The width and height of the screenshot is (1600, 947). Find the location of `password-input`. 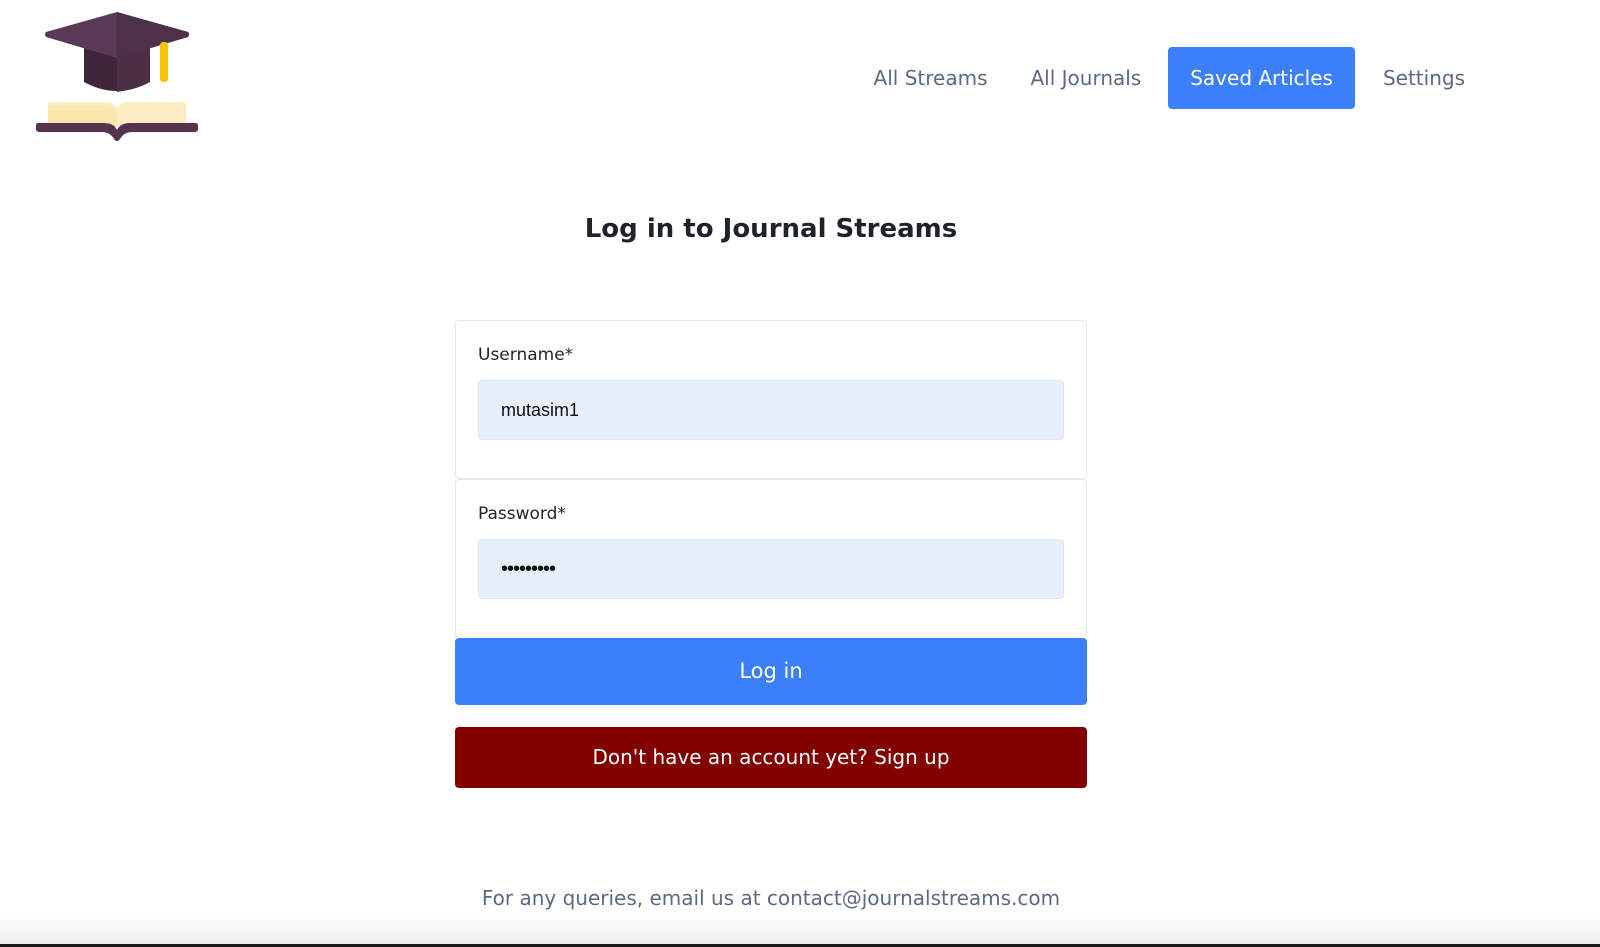

password-input is located at coordinates (771, 569).